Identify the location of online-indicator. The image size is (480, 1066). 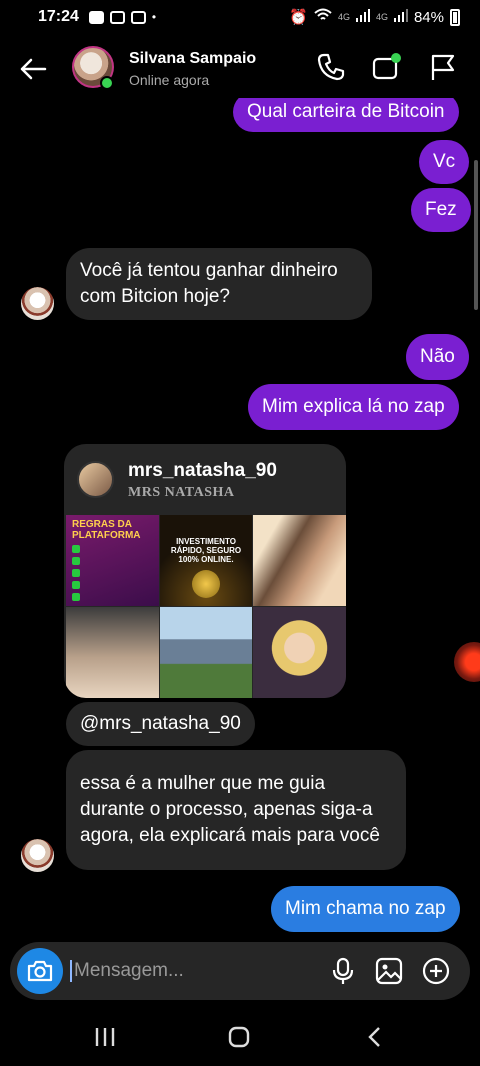
(107, 83).